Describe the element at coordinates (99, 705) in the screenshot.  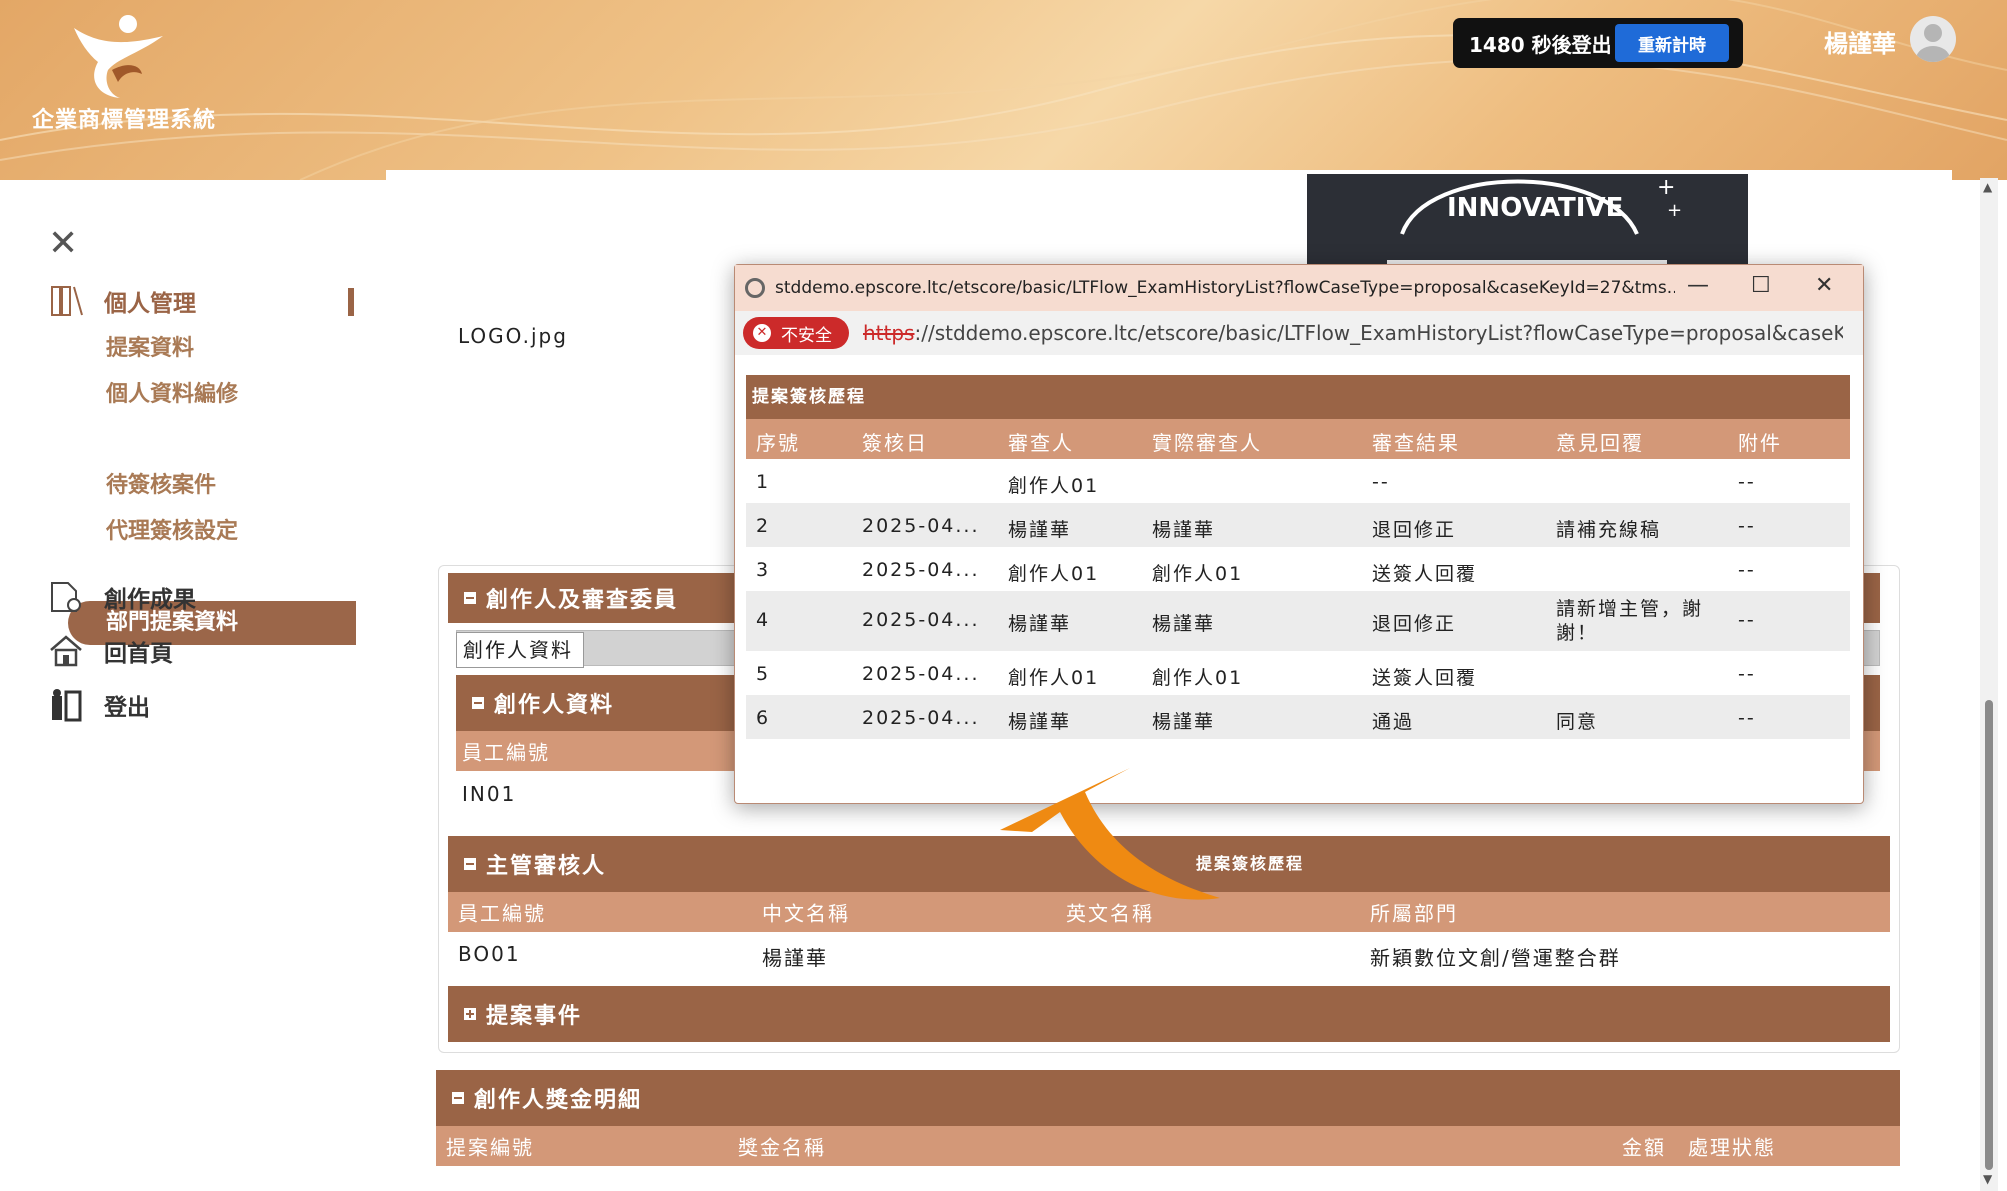
I see `sidebar-item-logout: 登出` at that location.